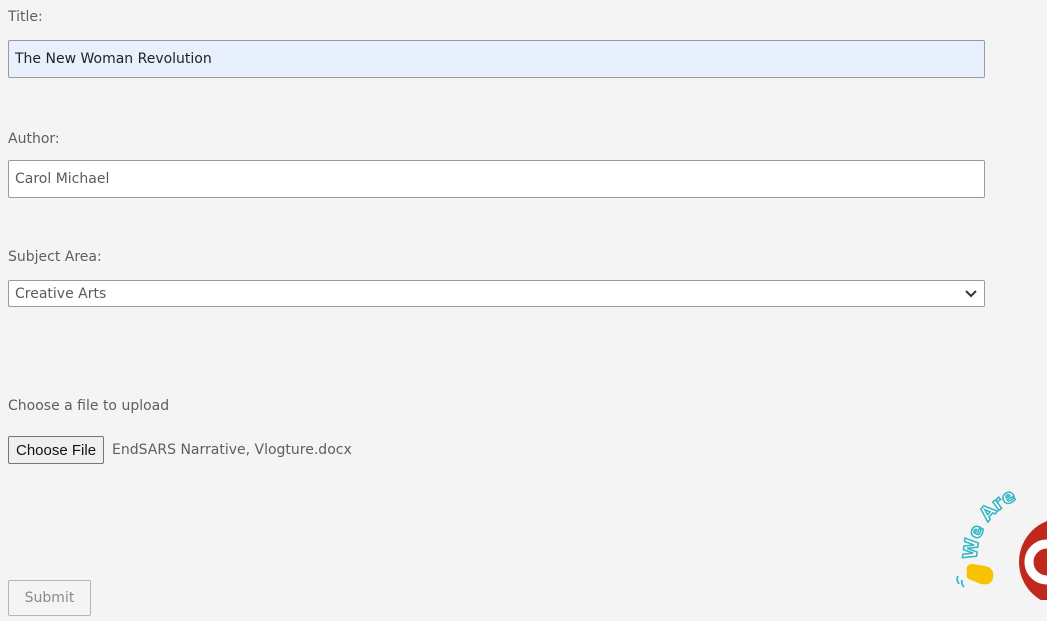  I want to click on subject-area-label: Subject Area:, so click(55, 257).